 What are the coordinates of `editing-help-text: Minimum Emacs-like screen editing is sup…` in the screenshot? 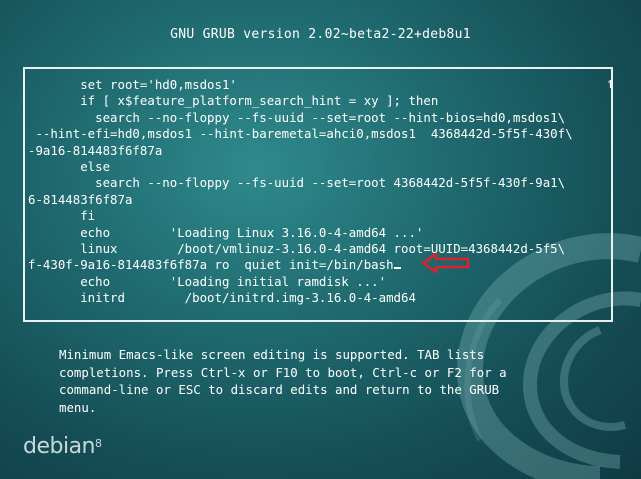 It's located at (319, 381).